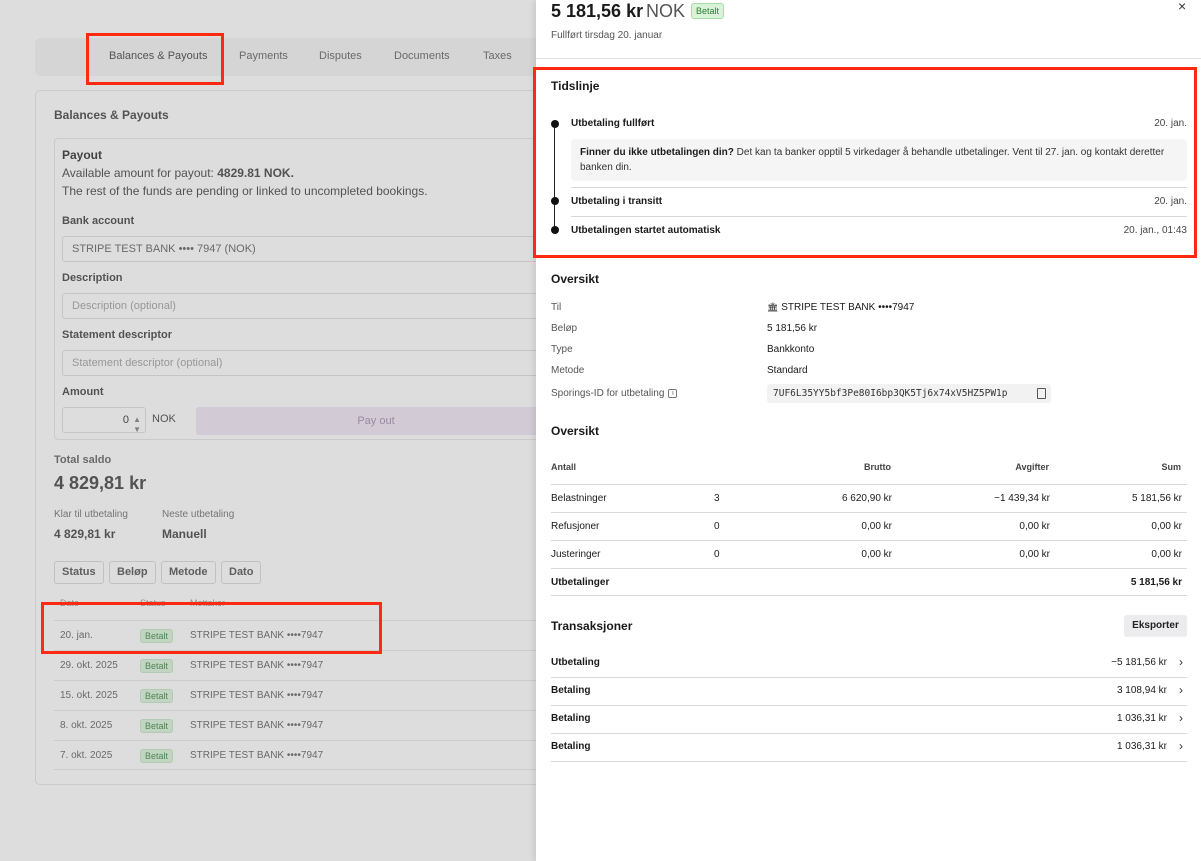  Describe the element at coordinates (869, 582) in the screenshot. I see `summary-total-row: Utbetalinger 5 181,56 kr` at that location.